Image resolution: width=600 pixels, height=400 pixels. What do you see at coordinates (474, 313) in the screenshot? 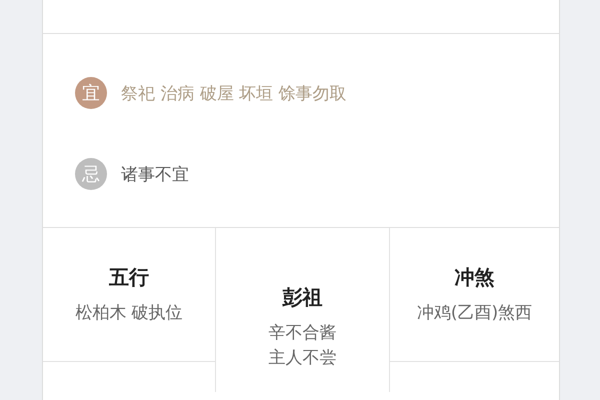
I see `cell-text: 冲鸡(乙酉)煞西` at bounding box center [474, 313].